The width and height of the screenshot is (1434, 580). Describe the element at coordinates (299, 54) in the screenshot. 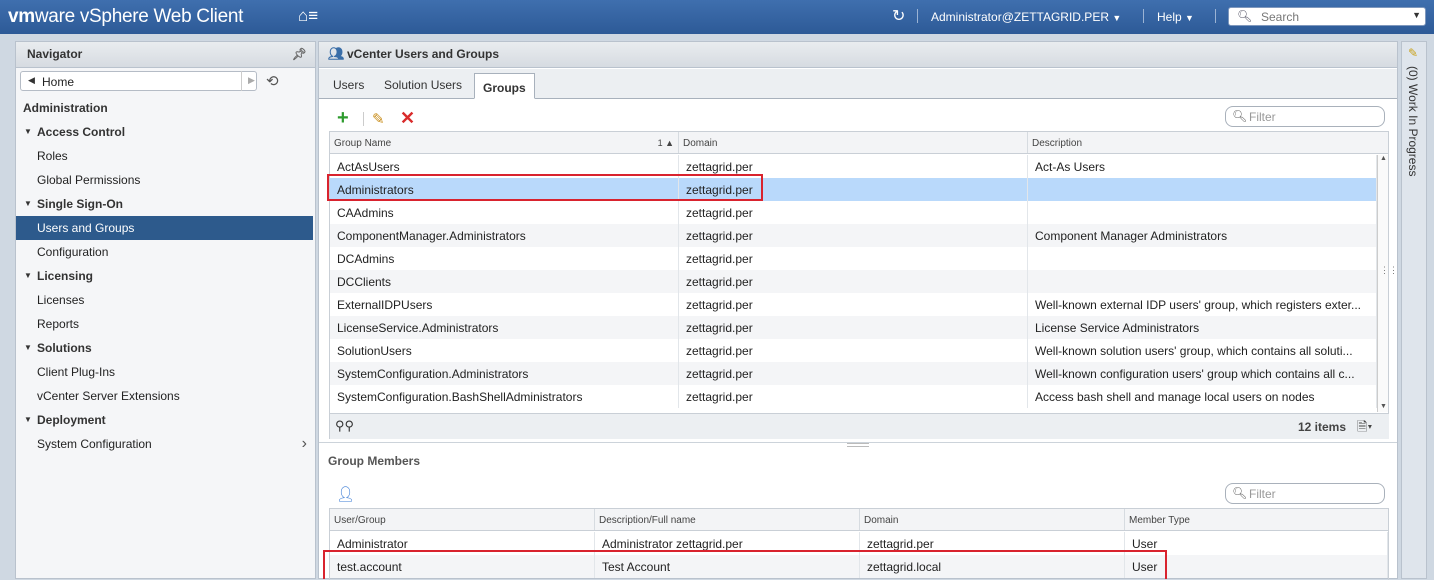

I see `pin-icon: 📌︎` at that location.